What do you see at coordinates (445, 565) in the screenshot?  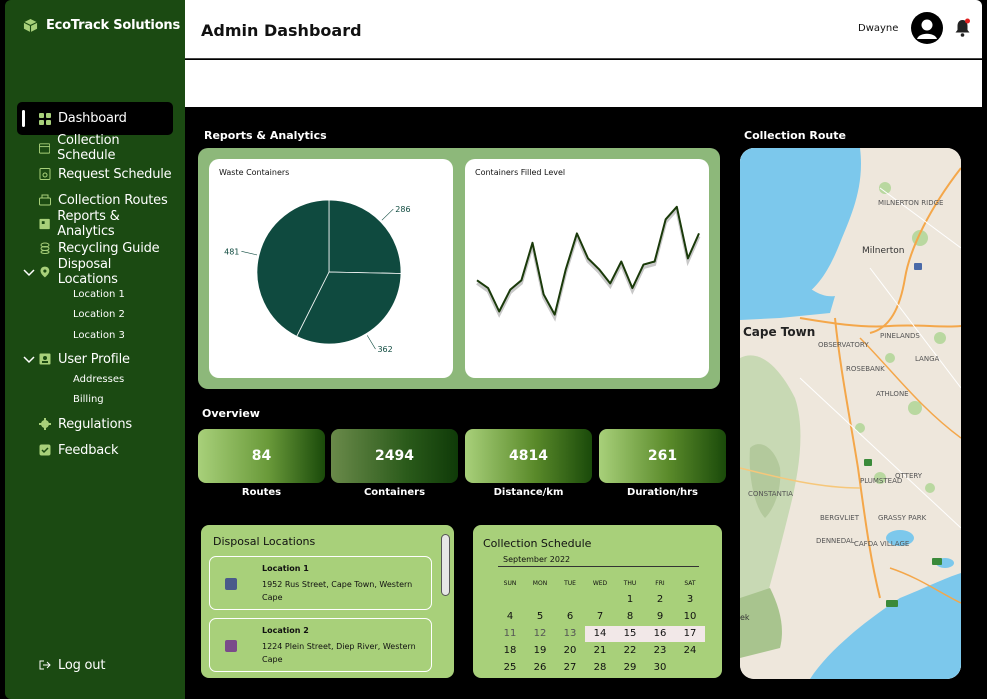 I see `scrollbar-thumb` at bounding box center [445, 565].